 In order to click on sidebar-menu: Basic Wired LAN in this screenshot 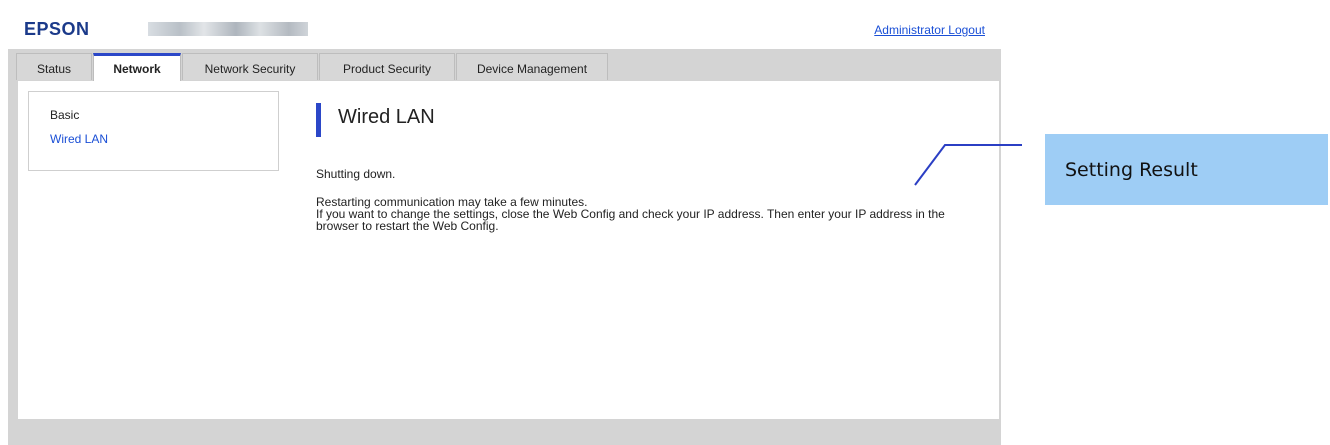, I will do `click(153, 131)`.